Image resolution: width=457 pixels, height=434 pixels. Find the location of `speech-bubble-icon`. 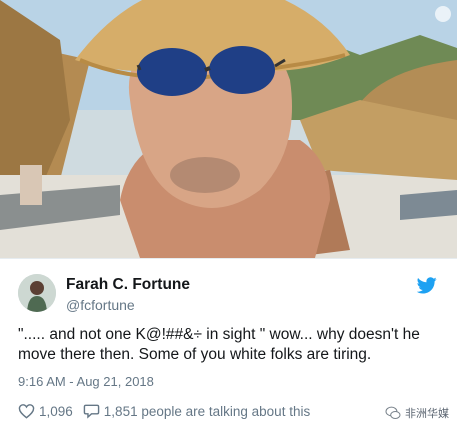

speech-bubble-icon is located at coordinates (91, 411).